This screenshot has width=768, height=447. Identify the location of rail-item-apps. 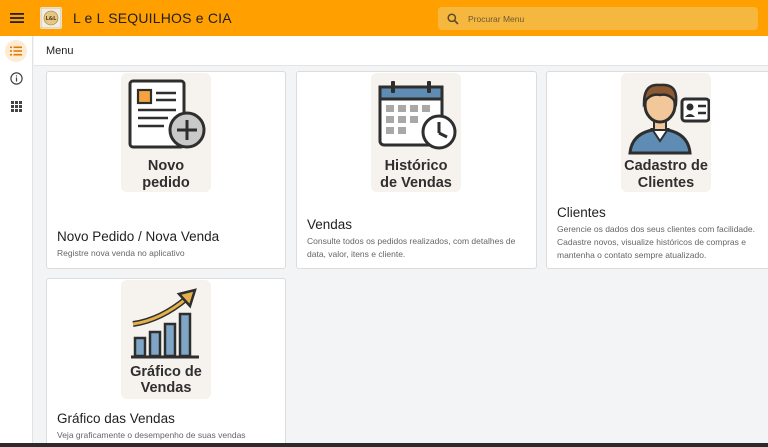
(16, 106).